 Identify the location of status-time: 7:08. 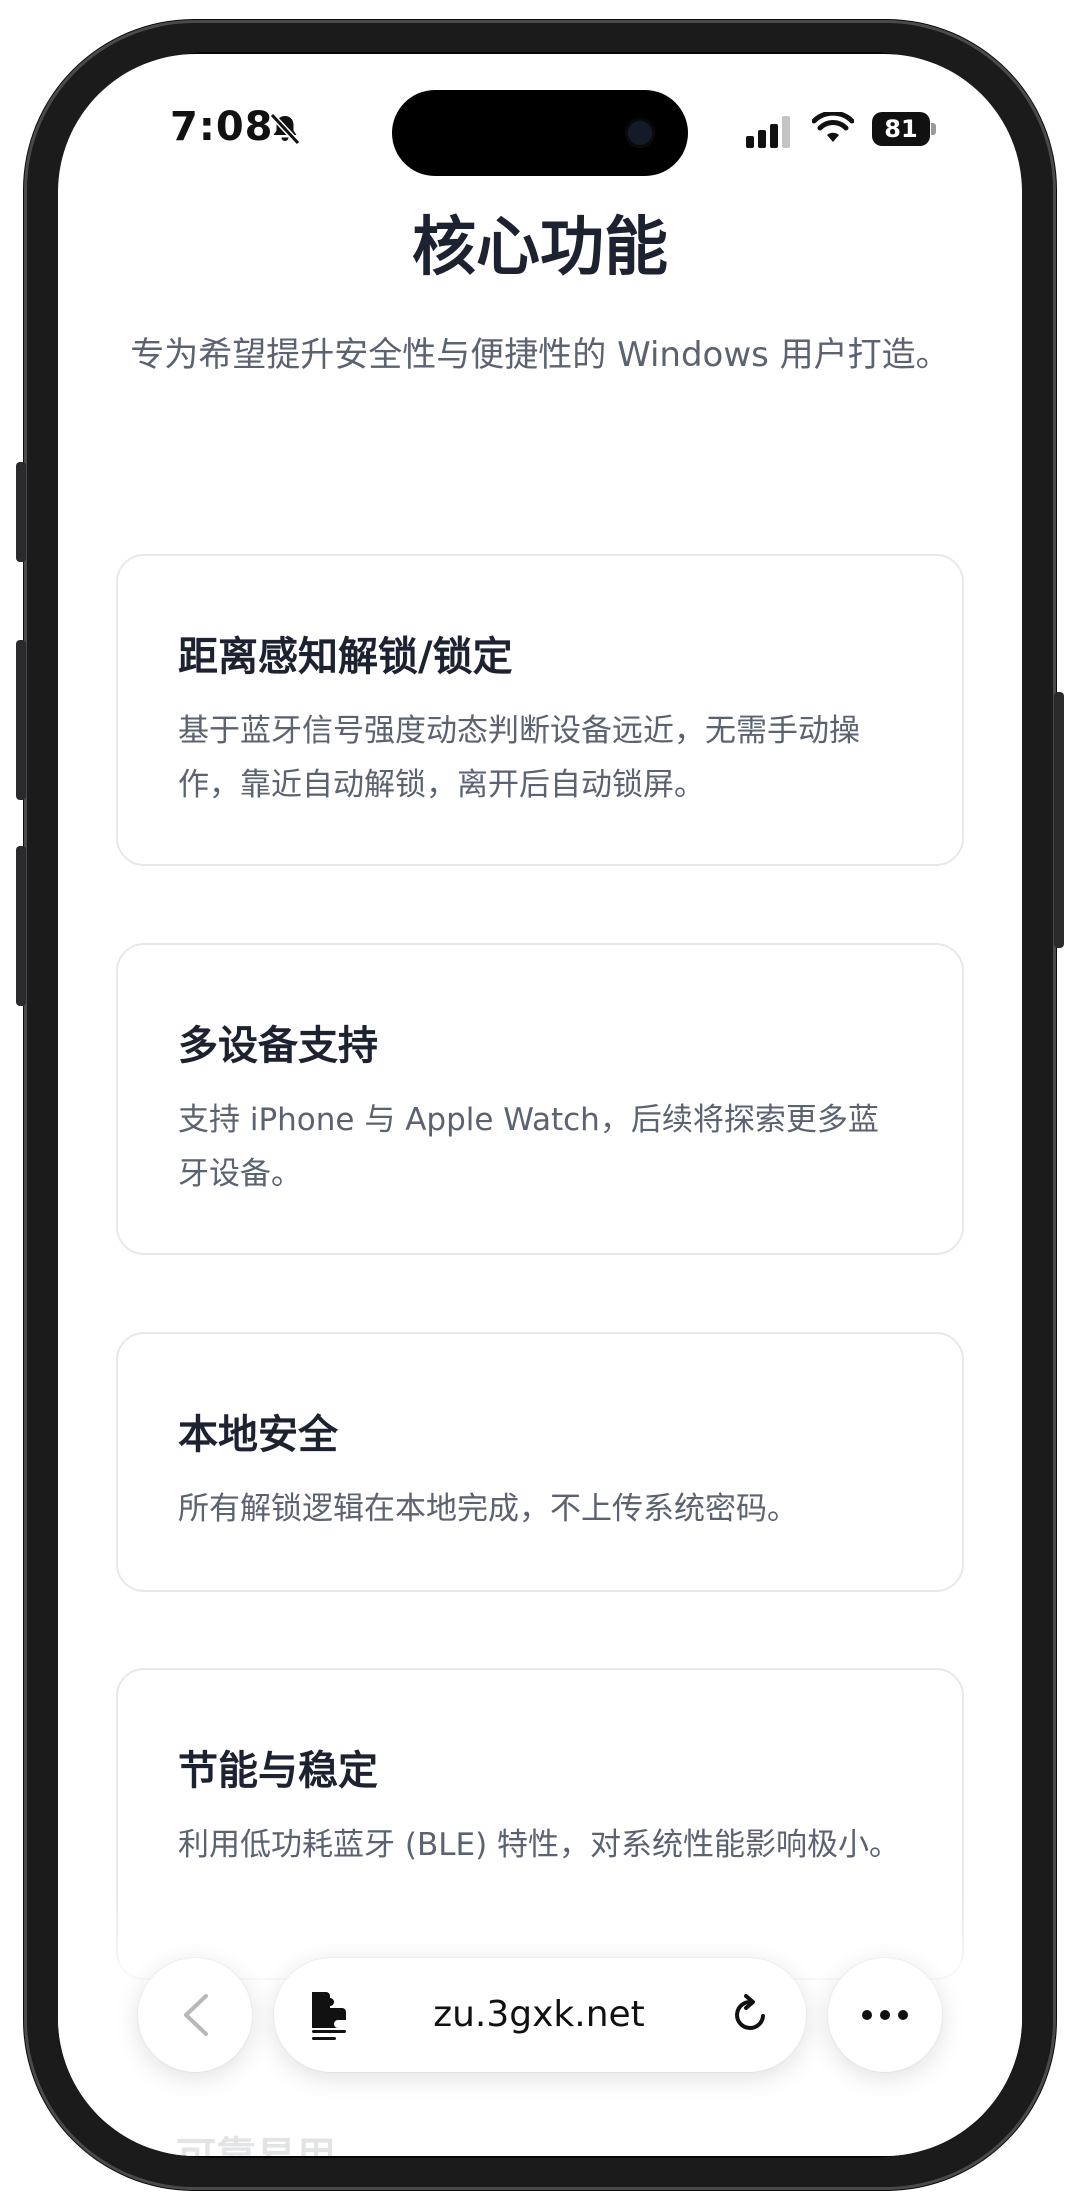
(222, 127).